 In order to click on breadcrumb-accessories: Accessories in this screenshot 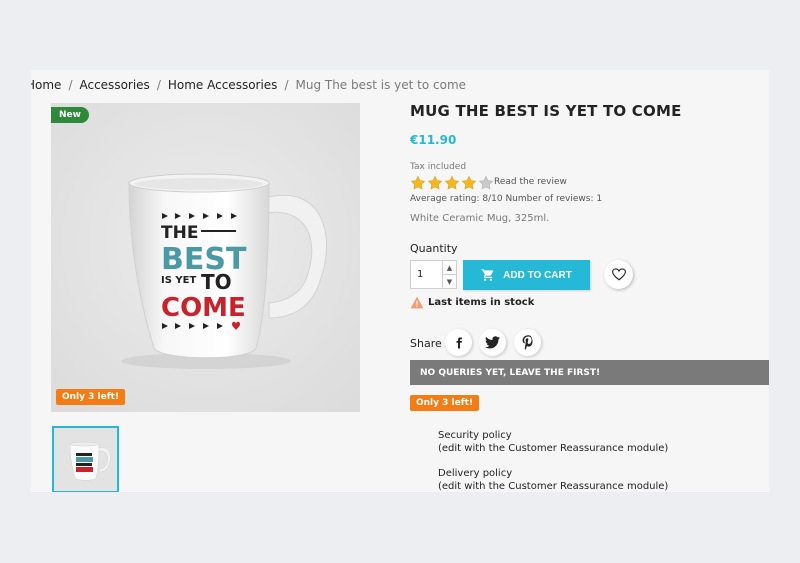, I will do `click(114, 85)`.